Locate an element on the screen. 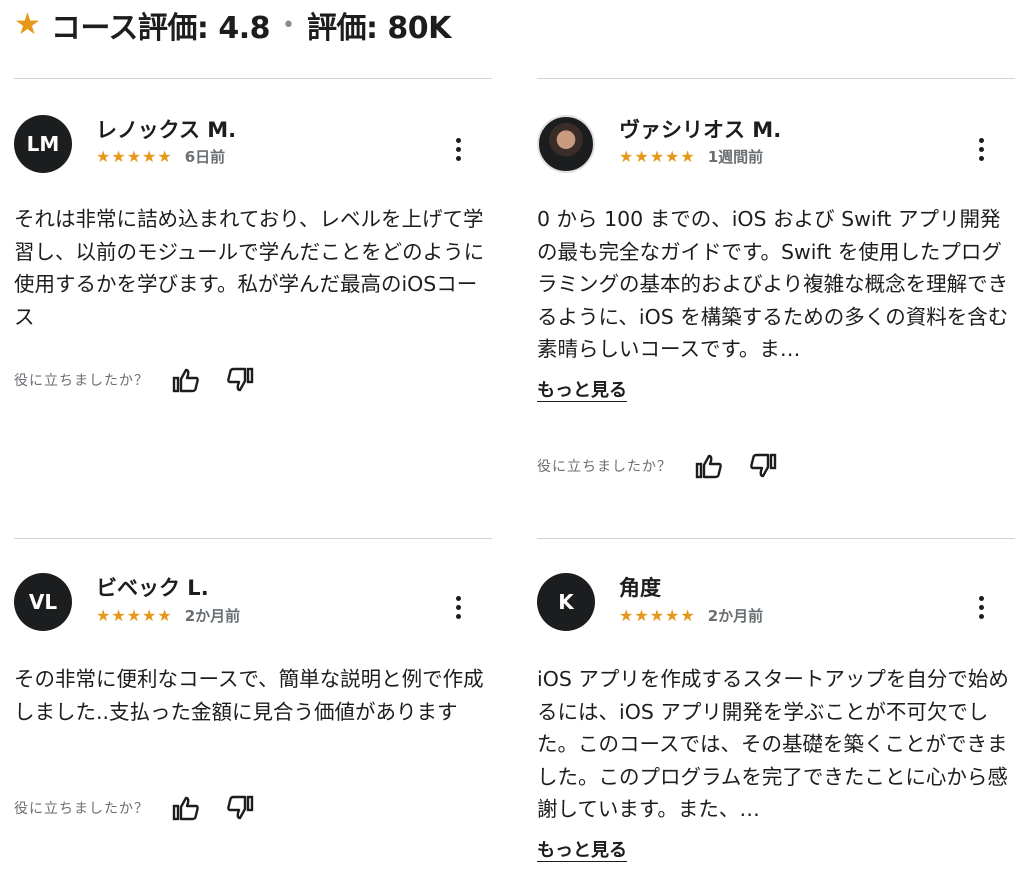  rating-count-label: 評価: 80K is located at coordinates (378, 28).